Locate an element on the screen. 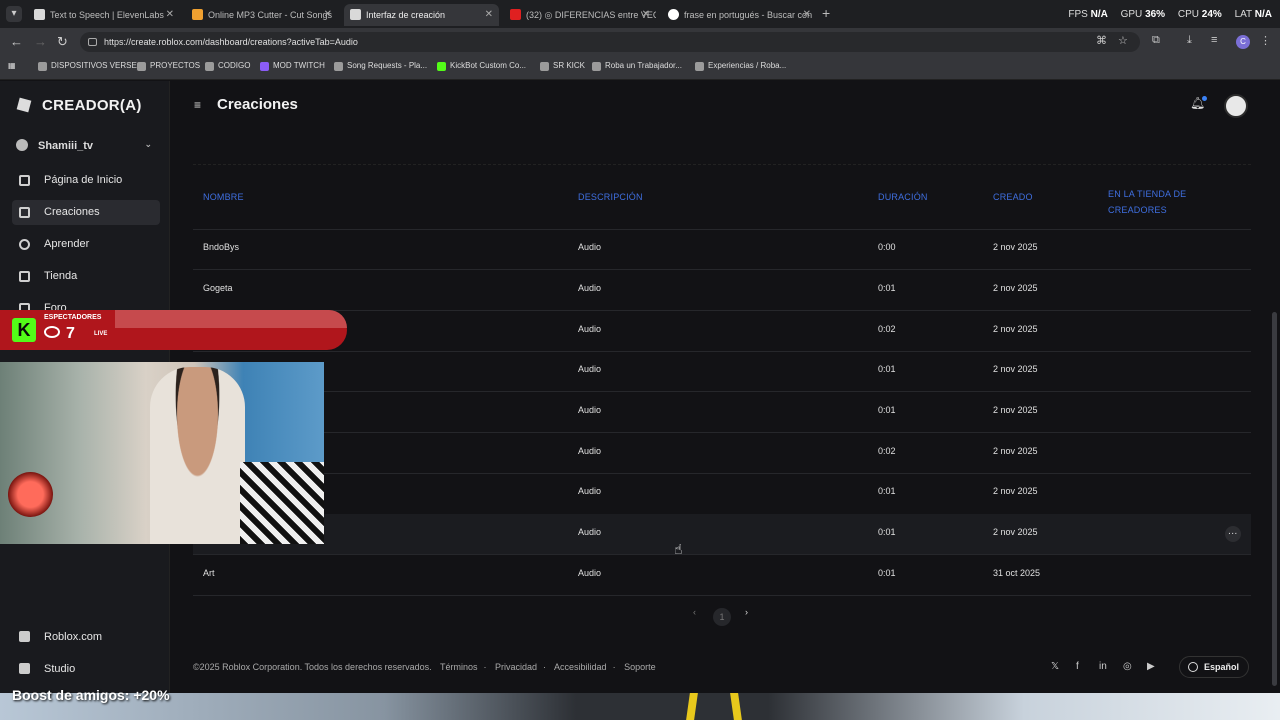 This screenshot has height=720, width=1280. google-icon is located at coordinates (673, 14).